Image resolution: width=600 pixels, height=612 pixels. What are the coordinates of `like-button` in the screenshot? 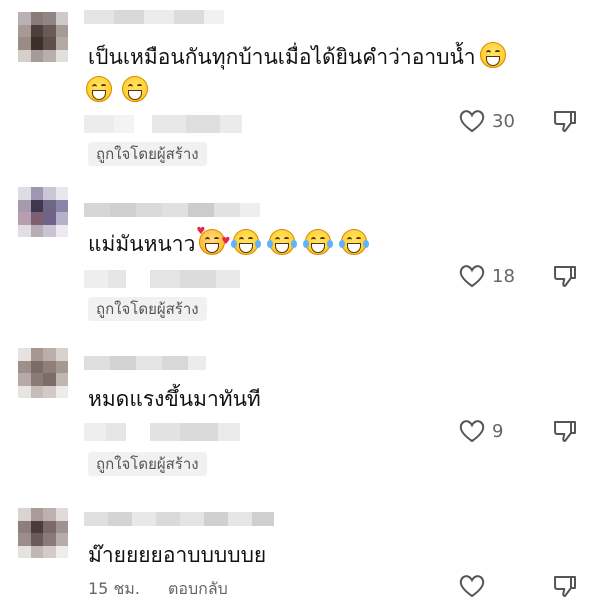 It's located at (472, 586).